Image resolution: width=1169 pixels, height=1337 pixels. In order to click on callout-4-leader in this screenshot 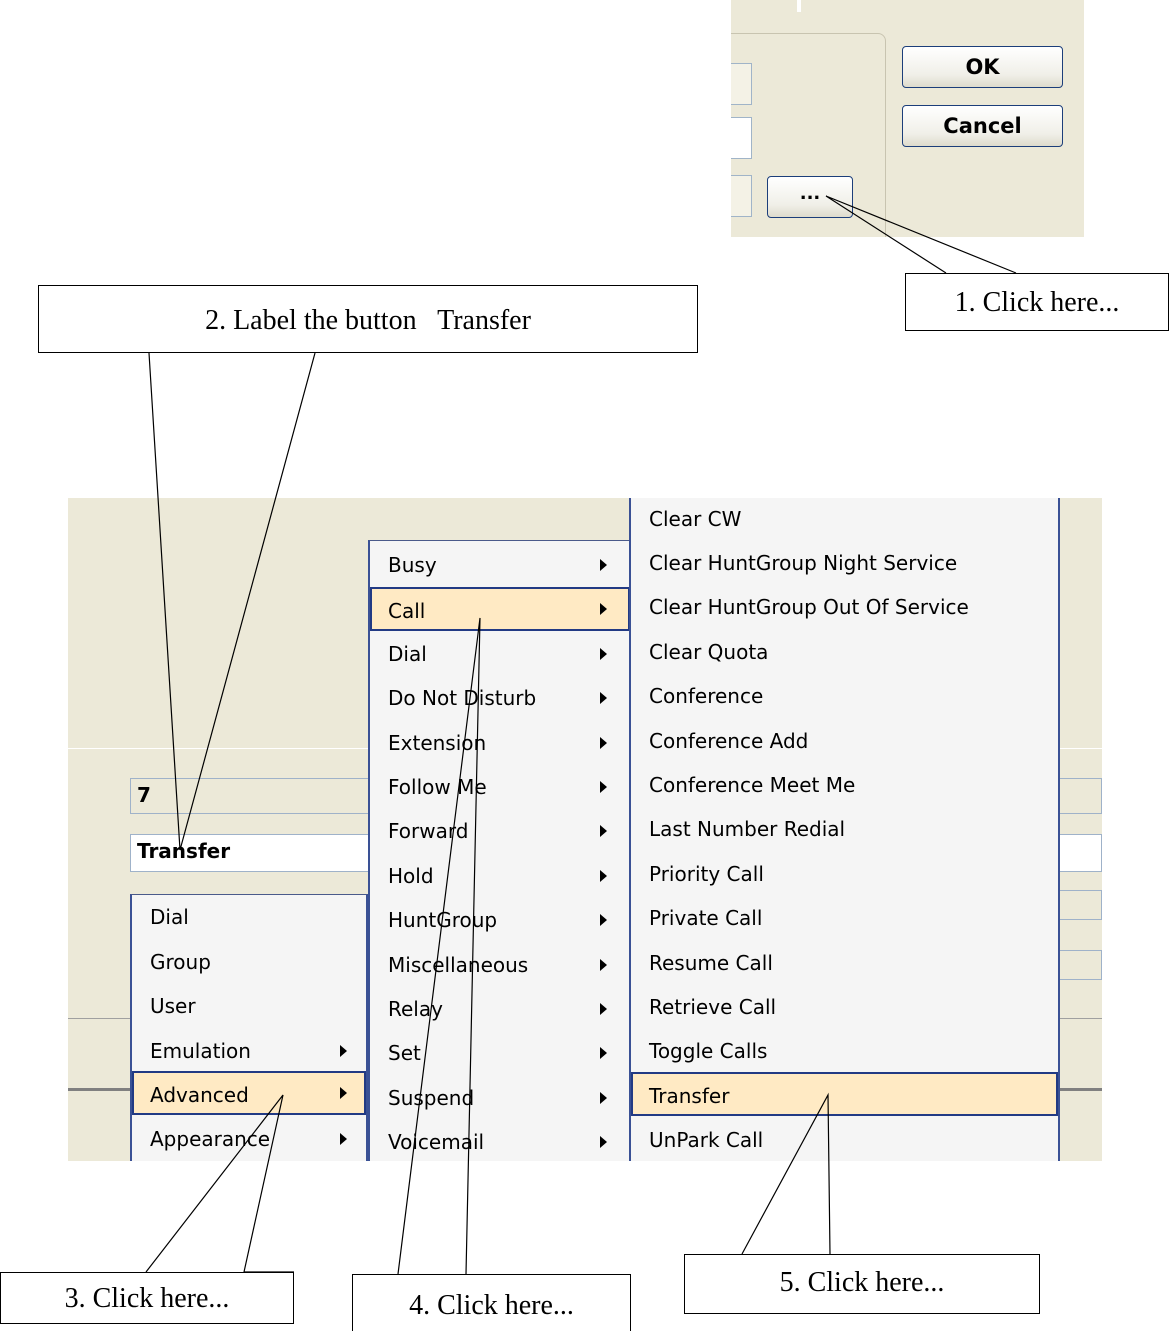, I will do `click(439, 946)`.